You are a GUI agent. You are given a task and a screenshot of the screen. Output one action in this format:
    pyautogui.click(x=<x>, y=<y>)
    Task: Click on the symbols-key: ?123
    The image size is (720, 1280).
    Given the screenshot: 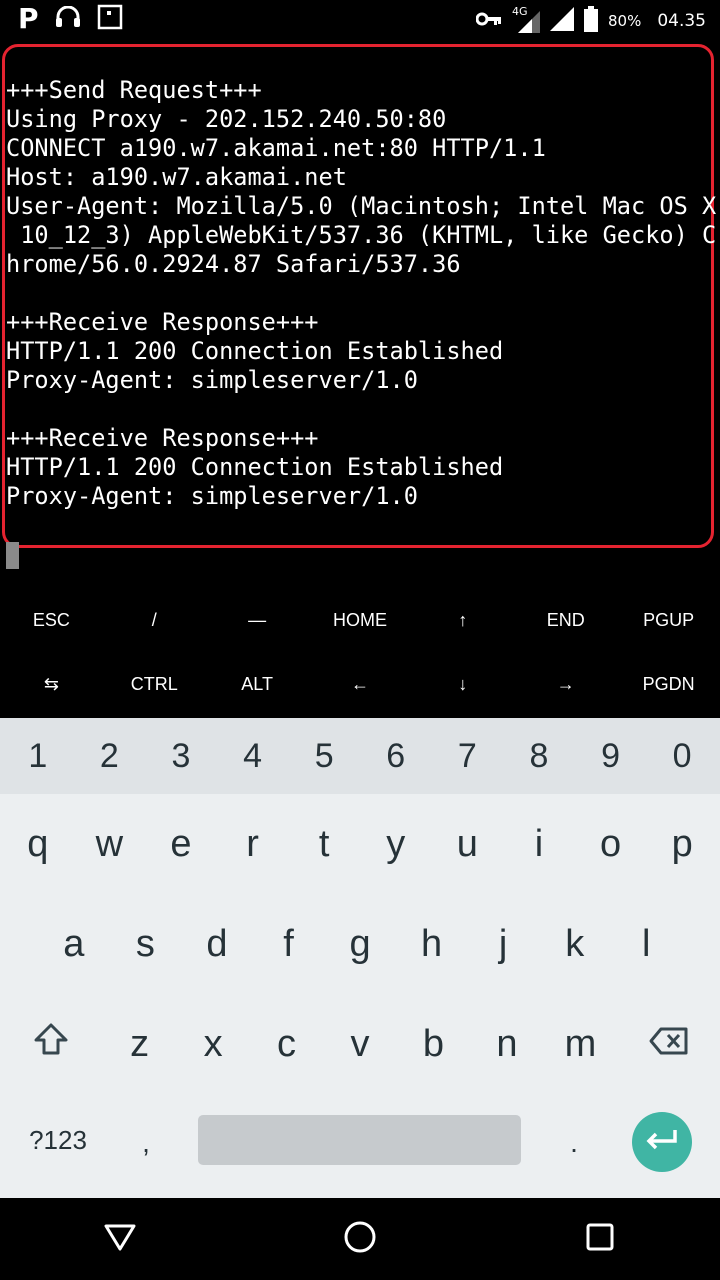 What is the action you would take?
    pyautogui.click(x=58, y=1140)
    